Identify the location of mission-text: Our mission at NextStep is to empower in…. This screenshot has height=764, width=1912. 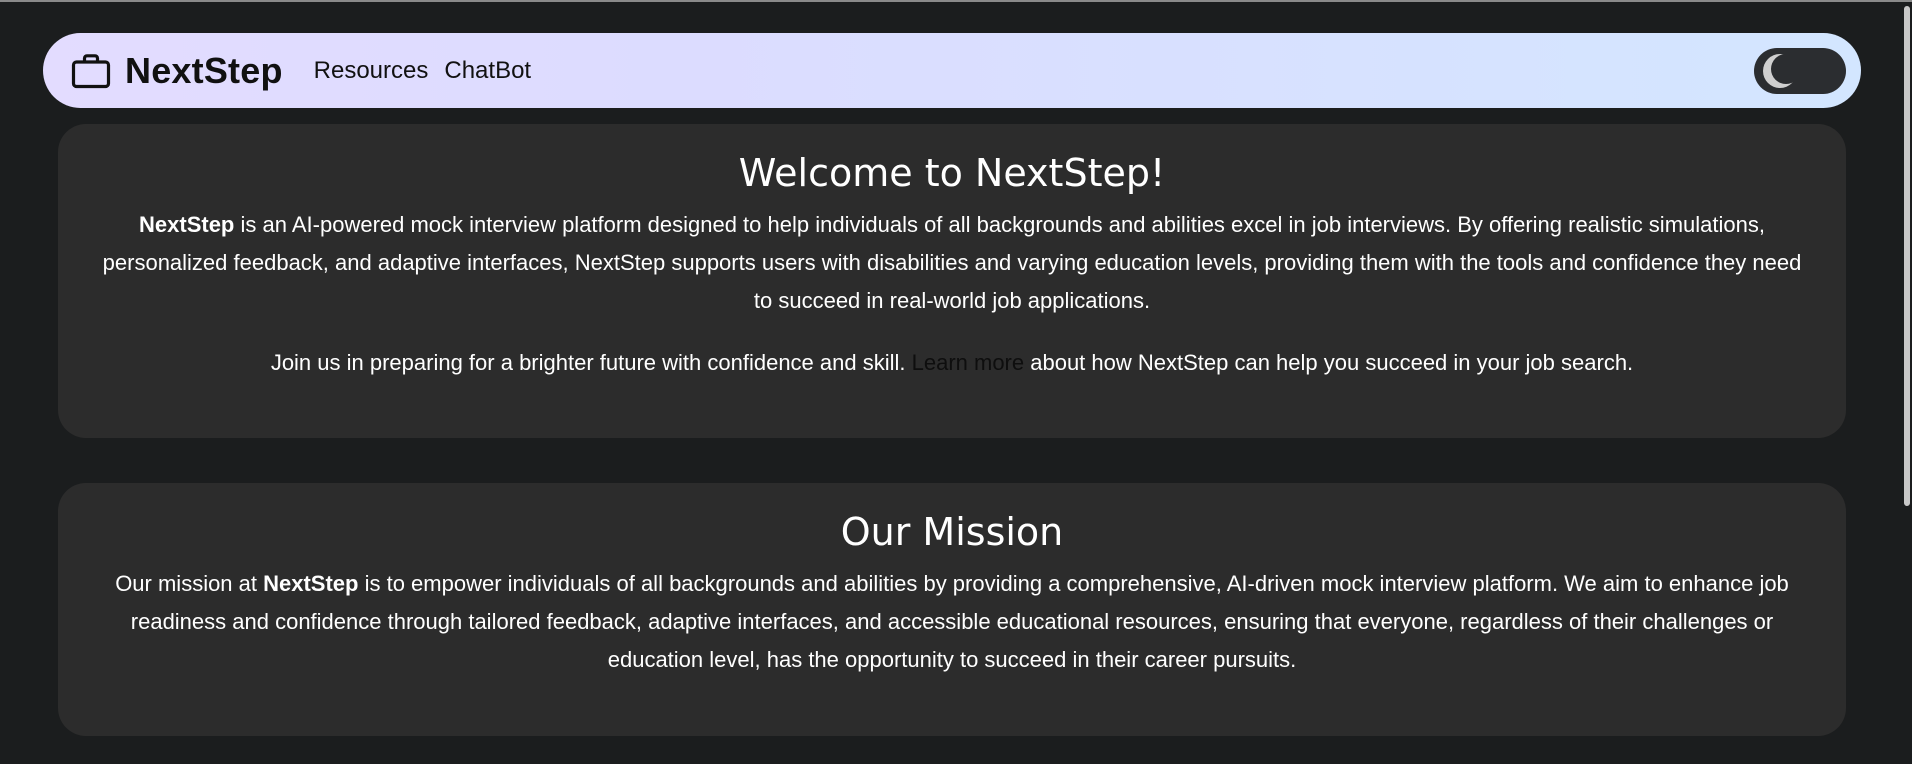
(952, 622).